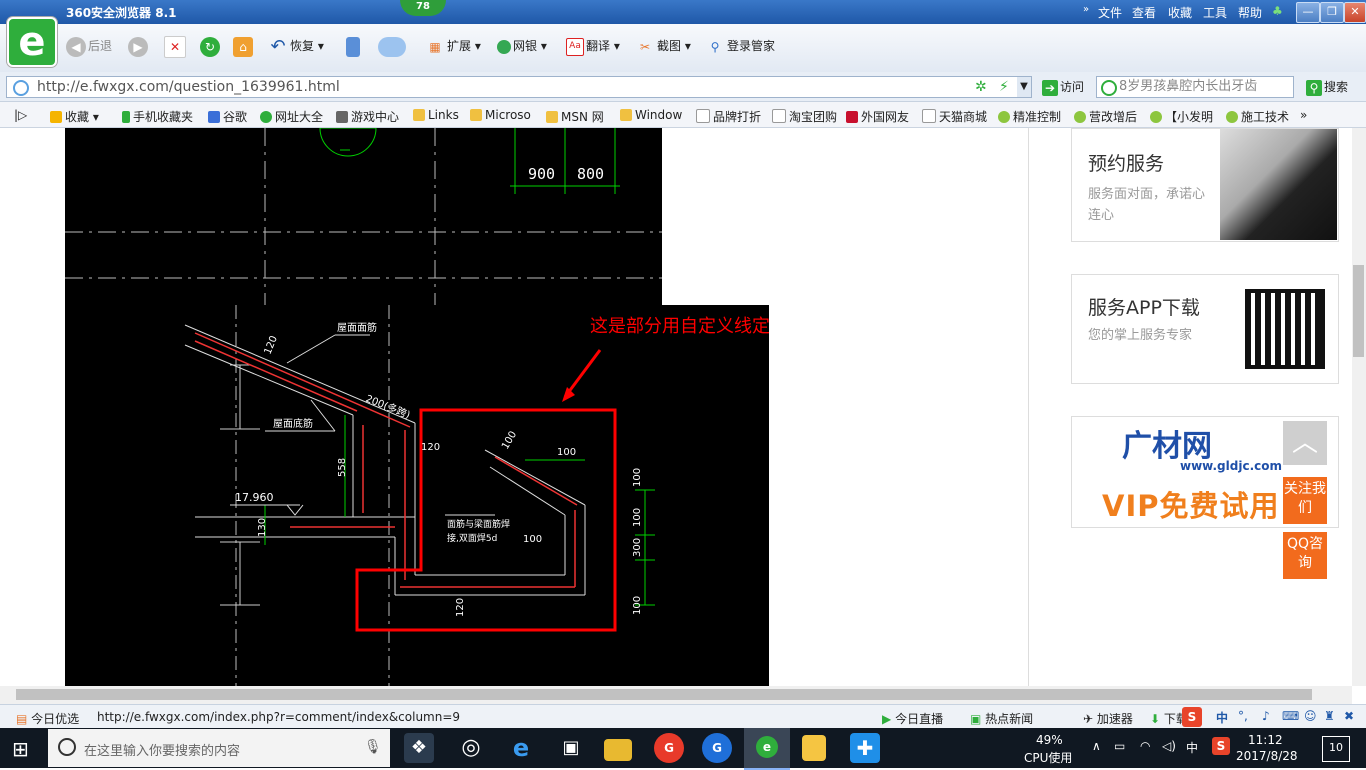 The height and width of the screenshot is (770, 1366). Describe the element at coordinates (20, 115) in the screenshot. I see `sidebar-toggle-icon: |▷` at that location.